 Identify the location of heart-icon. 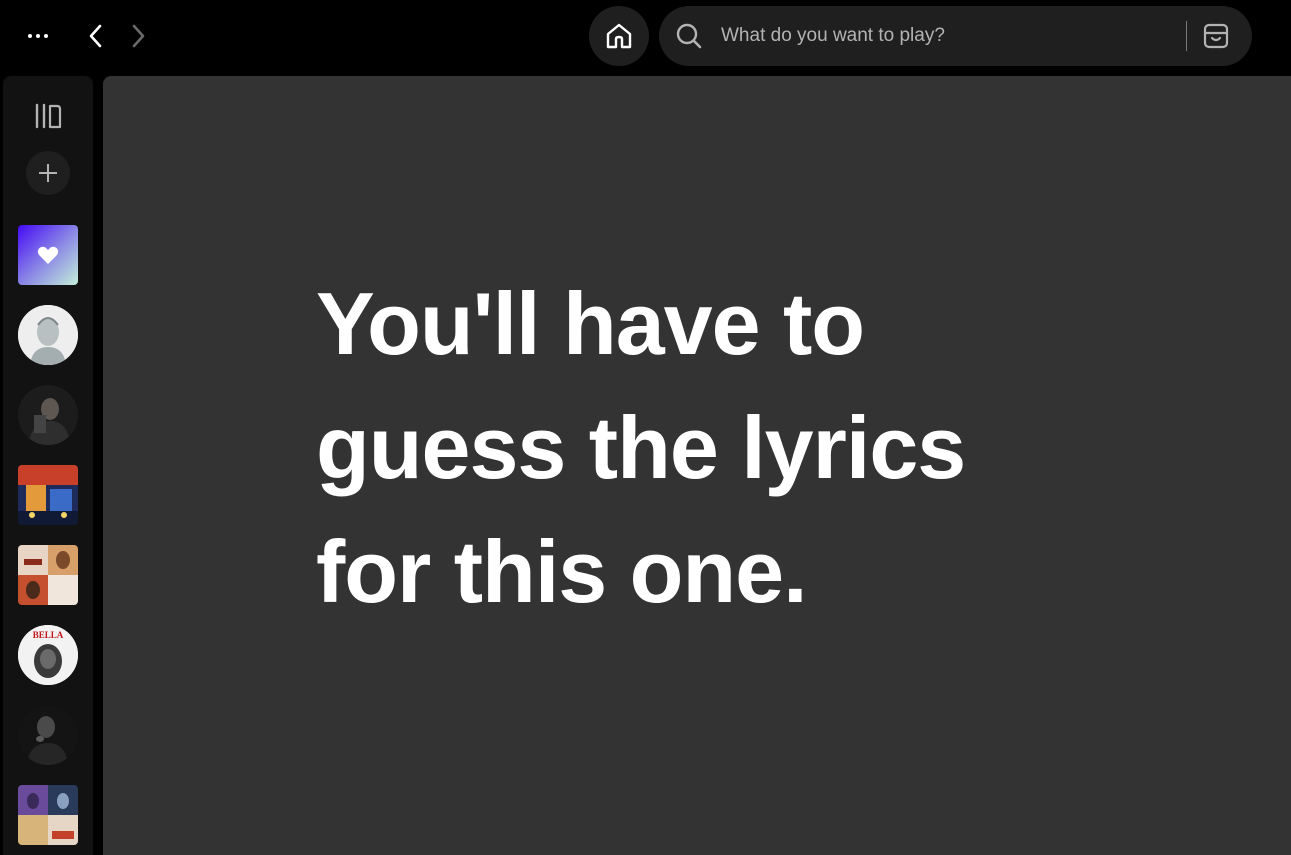
(48, 255).